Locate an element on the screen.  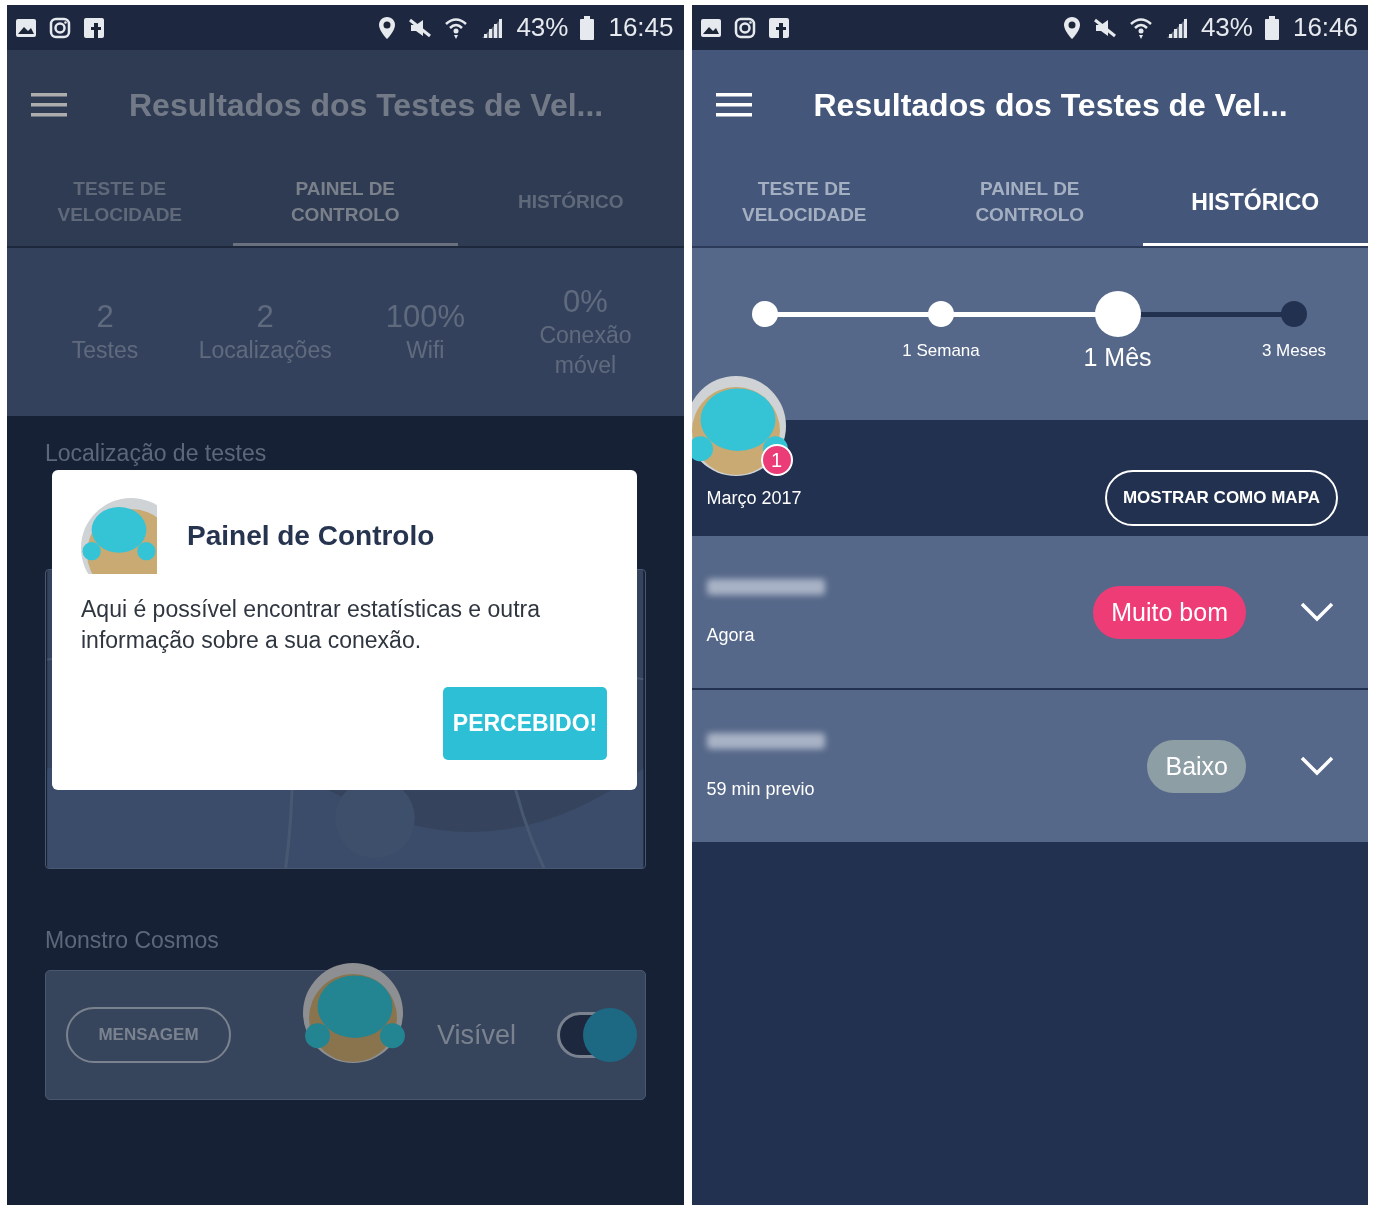
range-slider: 1 Semana 1 Mês 3 Meses is located at coordinates (1029, 331).